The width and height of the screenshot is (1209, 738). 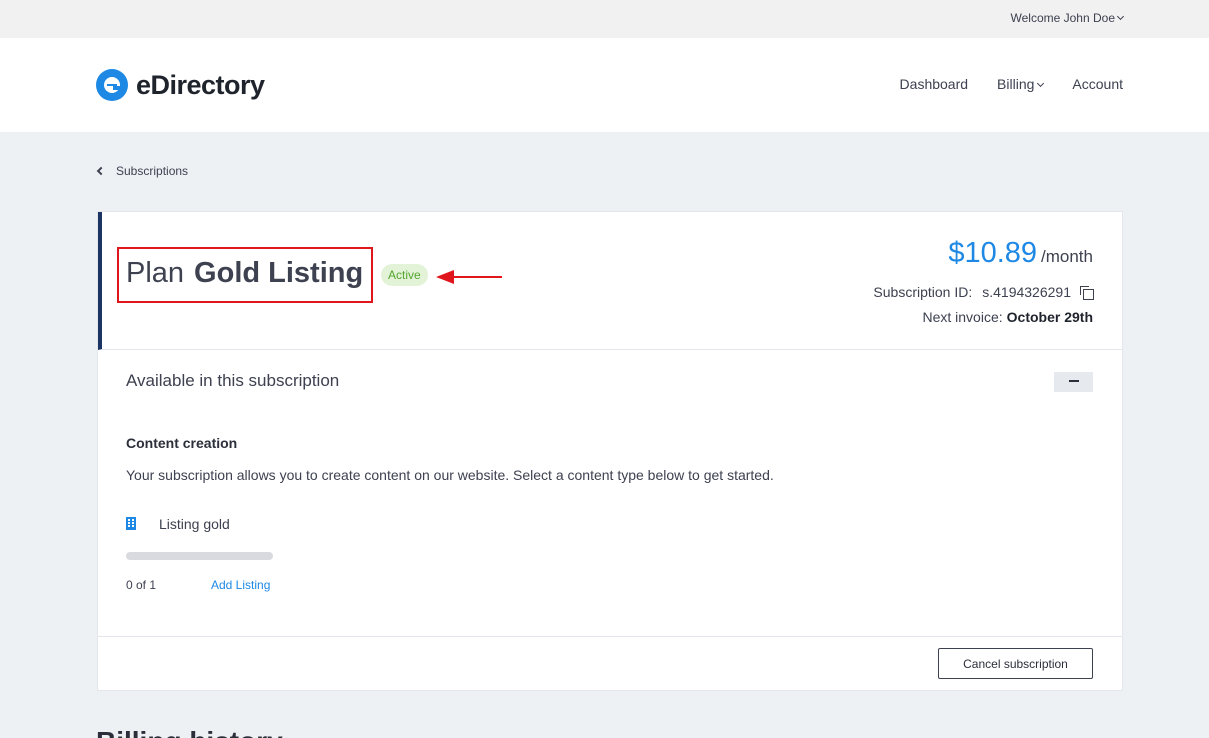 I want to click on next-invoice-label: Next invoice:, so click(x=962, y=317).